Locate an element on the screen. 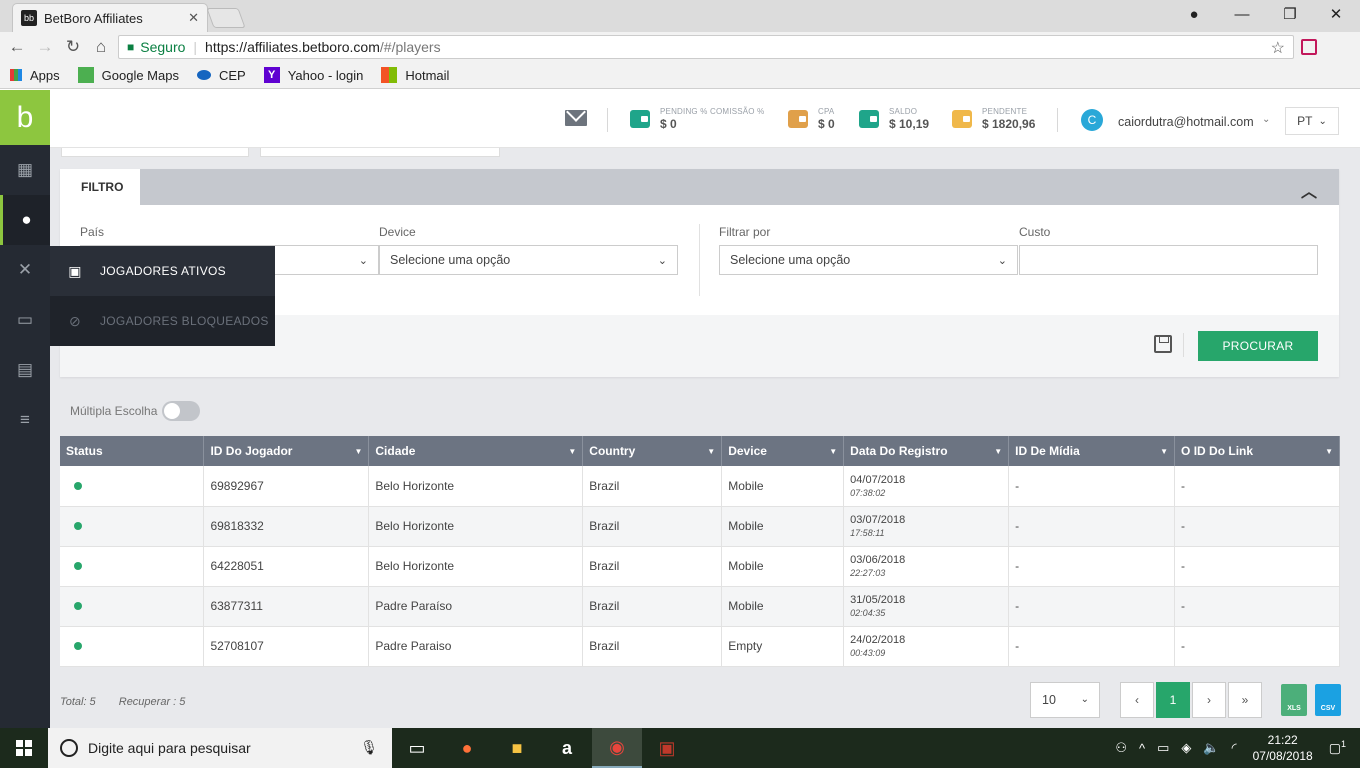 This screenshot has height=768, width=1360. profile-icon: ● is located at coordinates (1194, 14).